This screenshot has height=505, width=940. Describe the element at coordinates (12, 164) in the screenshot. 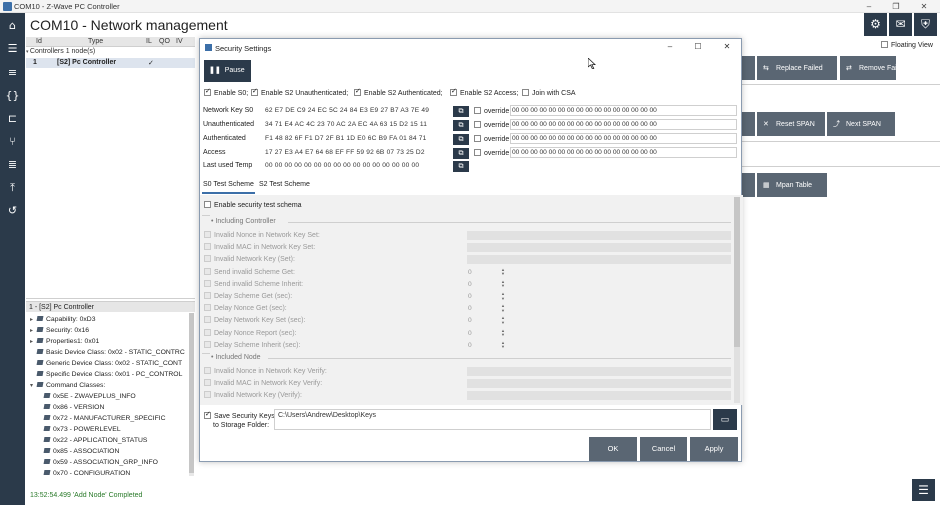

I see `list-icon: ≣` at that location.